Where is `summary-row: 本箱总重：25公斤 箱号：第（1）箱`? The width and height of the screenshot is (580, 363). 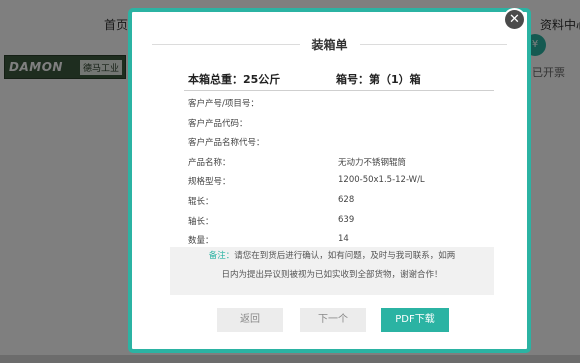 summary-row: 本箱总重：25公斤 箱号：第（1）箱 is located at coordinates (339, 79).